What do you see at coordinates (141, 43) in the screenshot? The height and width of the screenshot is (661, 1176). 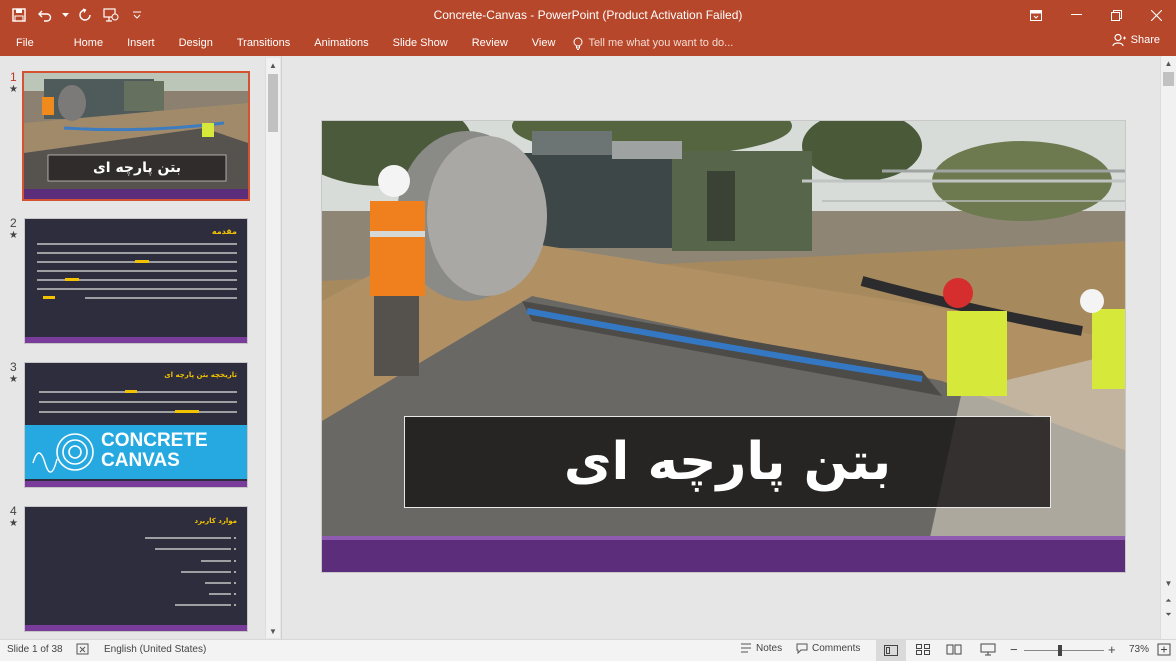 I see `tab-insert: Insert` at bounding box center [141, 43].